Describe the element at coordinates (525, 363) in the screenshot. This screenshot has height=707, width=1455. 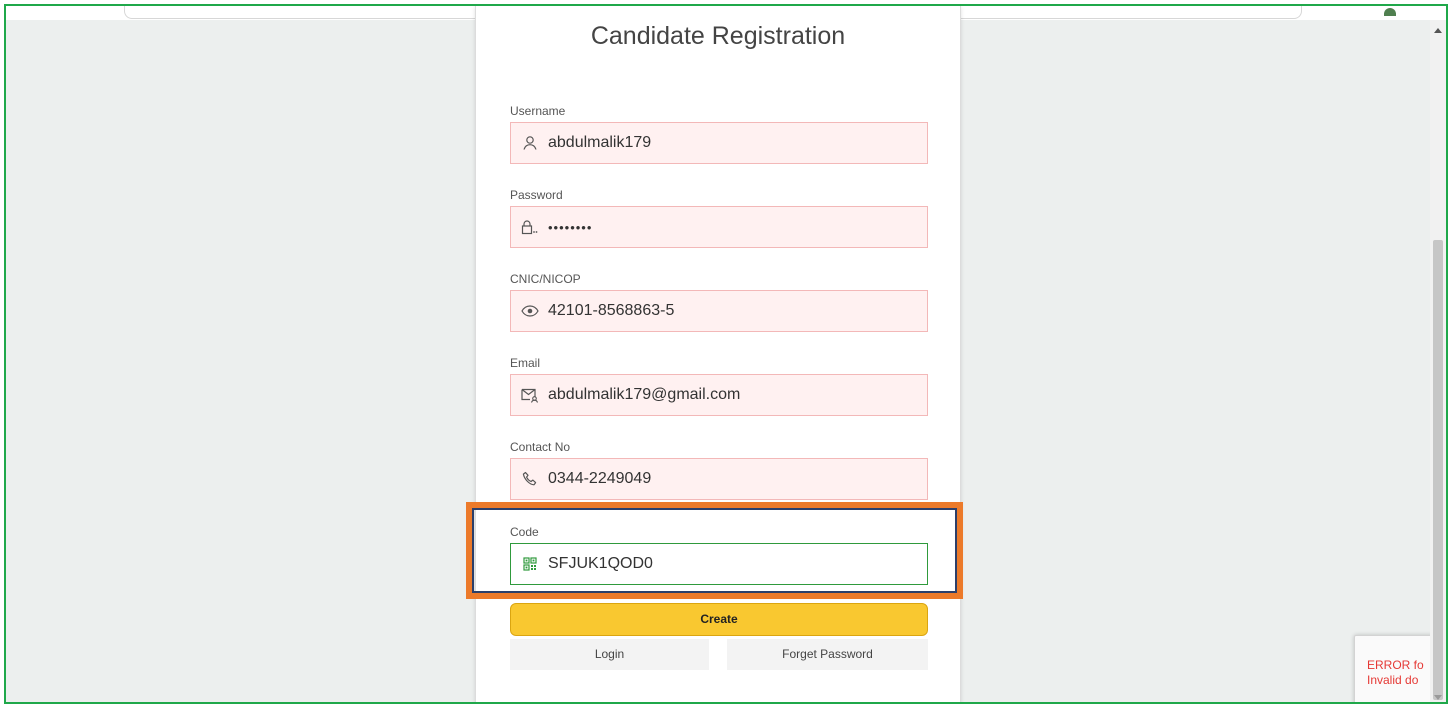
I see `email-label: Email` at that location.